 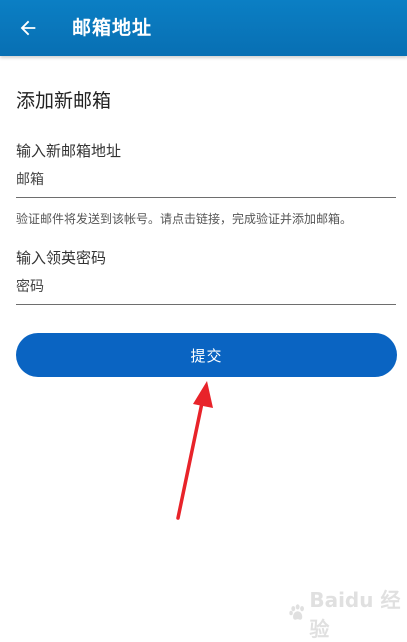 I want to click on baidu-watermark: Baidu 经验, so click(x=347, y=613).